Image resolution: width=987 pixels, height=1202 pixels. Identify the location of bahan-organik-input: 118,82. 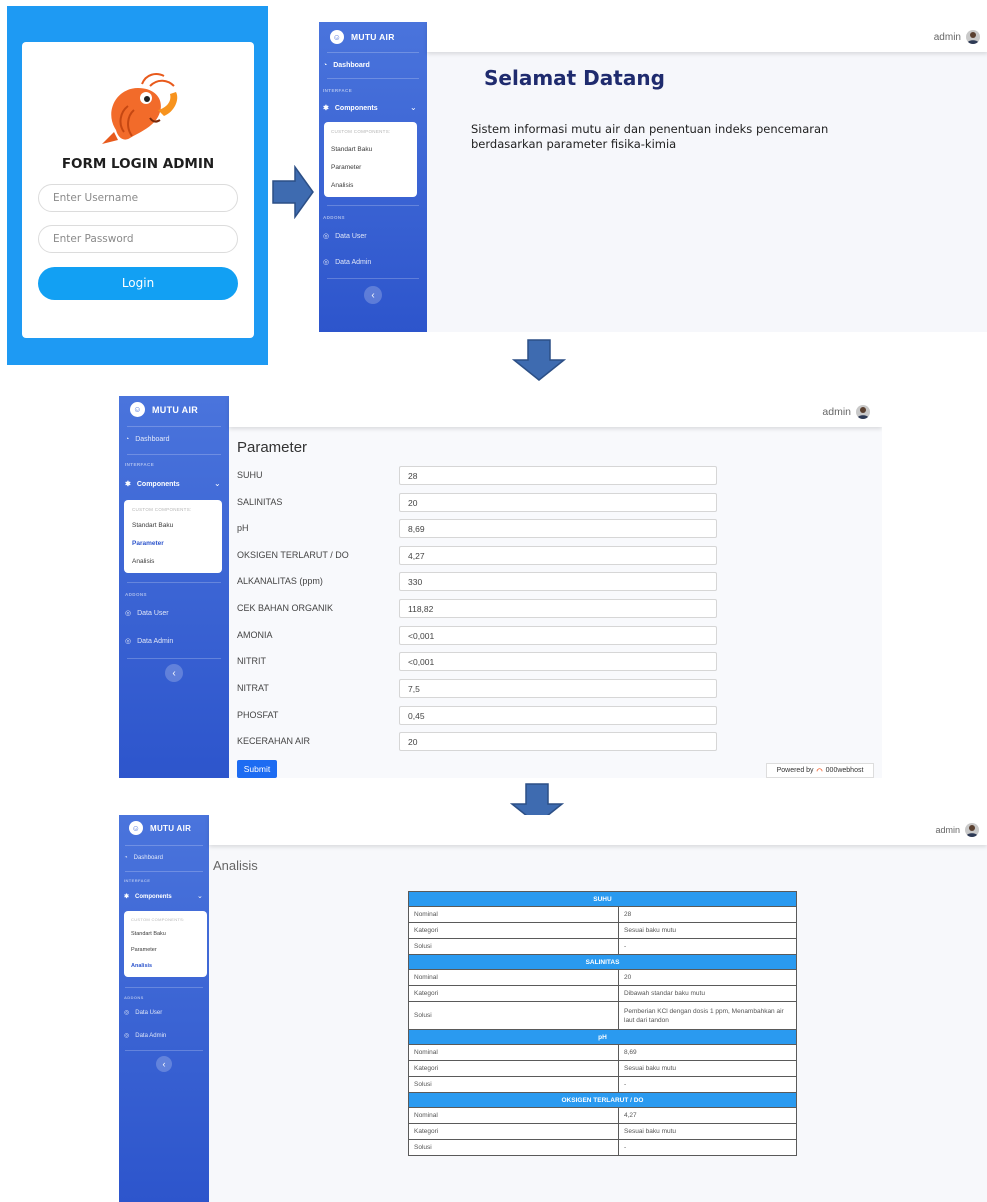
(558, 608).